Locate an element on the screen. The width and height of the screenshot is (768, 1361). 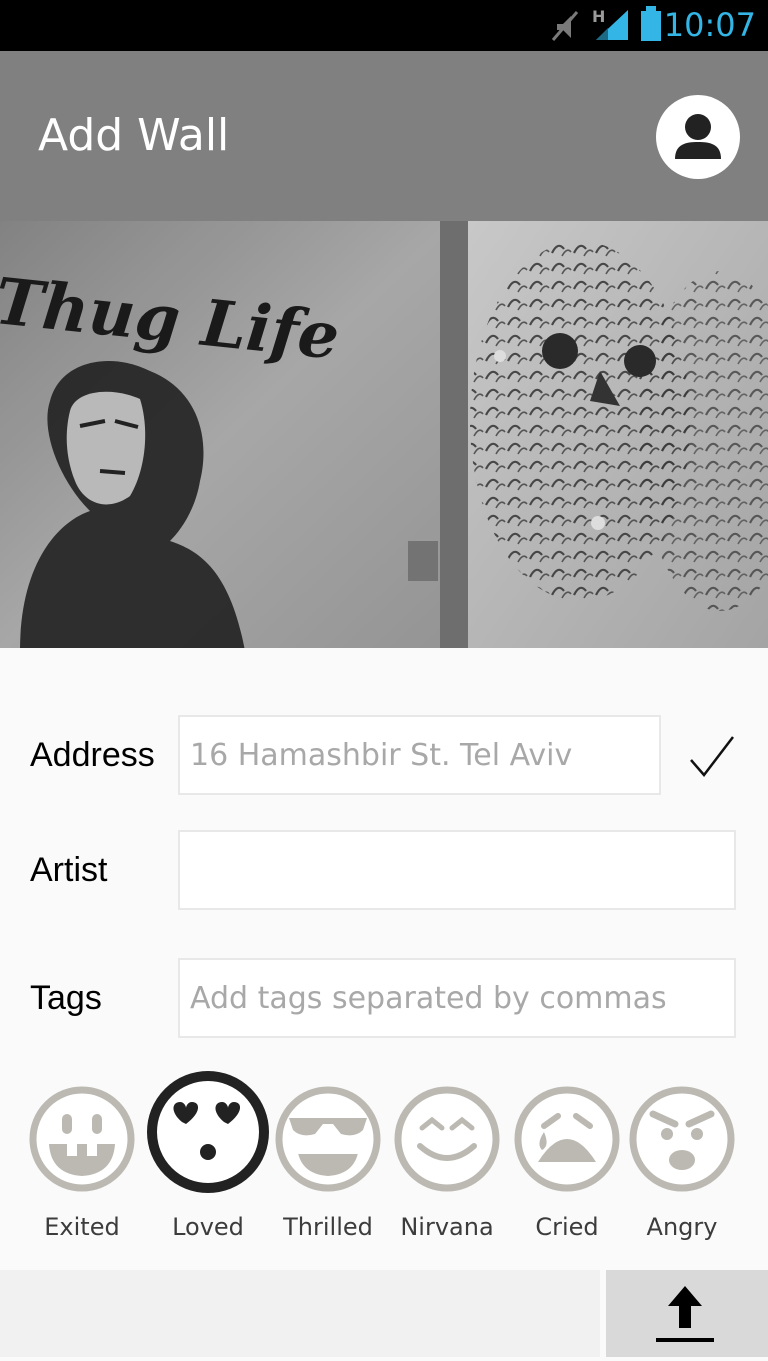
person-icon is located at coordinates (698, 136).